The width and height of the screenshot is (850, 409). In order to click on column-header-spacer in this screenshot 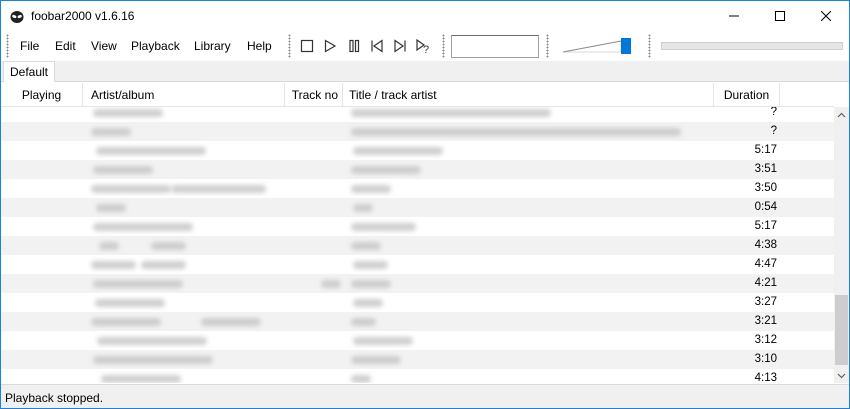, I will do `click(807, 95)`.